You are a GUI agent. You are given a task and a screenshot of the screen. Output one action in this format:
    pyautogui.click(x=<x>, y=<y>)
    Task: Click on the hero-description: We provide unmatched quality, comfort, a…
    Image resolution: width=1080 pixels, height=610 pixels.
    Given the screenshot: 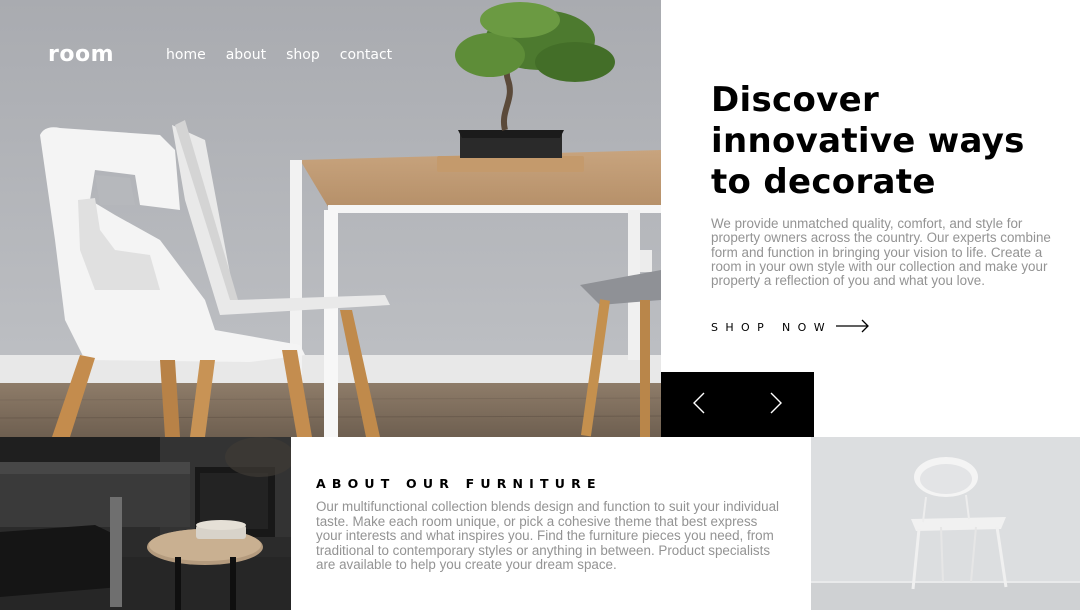 What is the action you would take?
    pyautogui.click(x=881, y=252)
    